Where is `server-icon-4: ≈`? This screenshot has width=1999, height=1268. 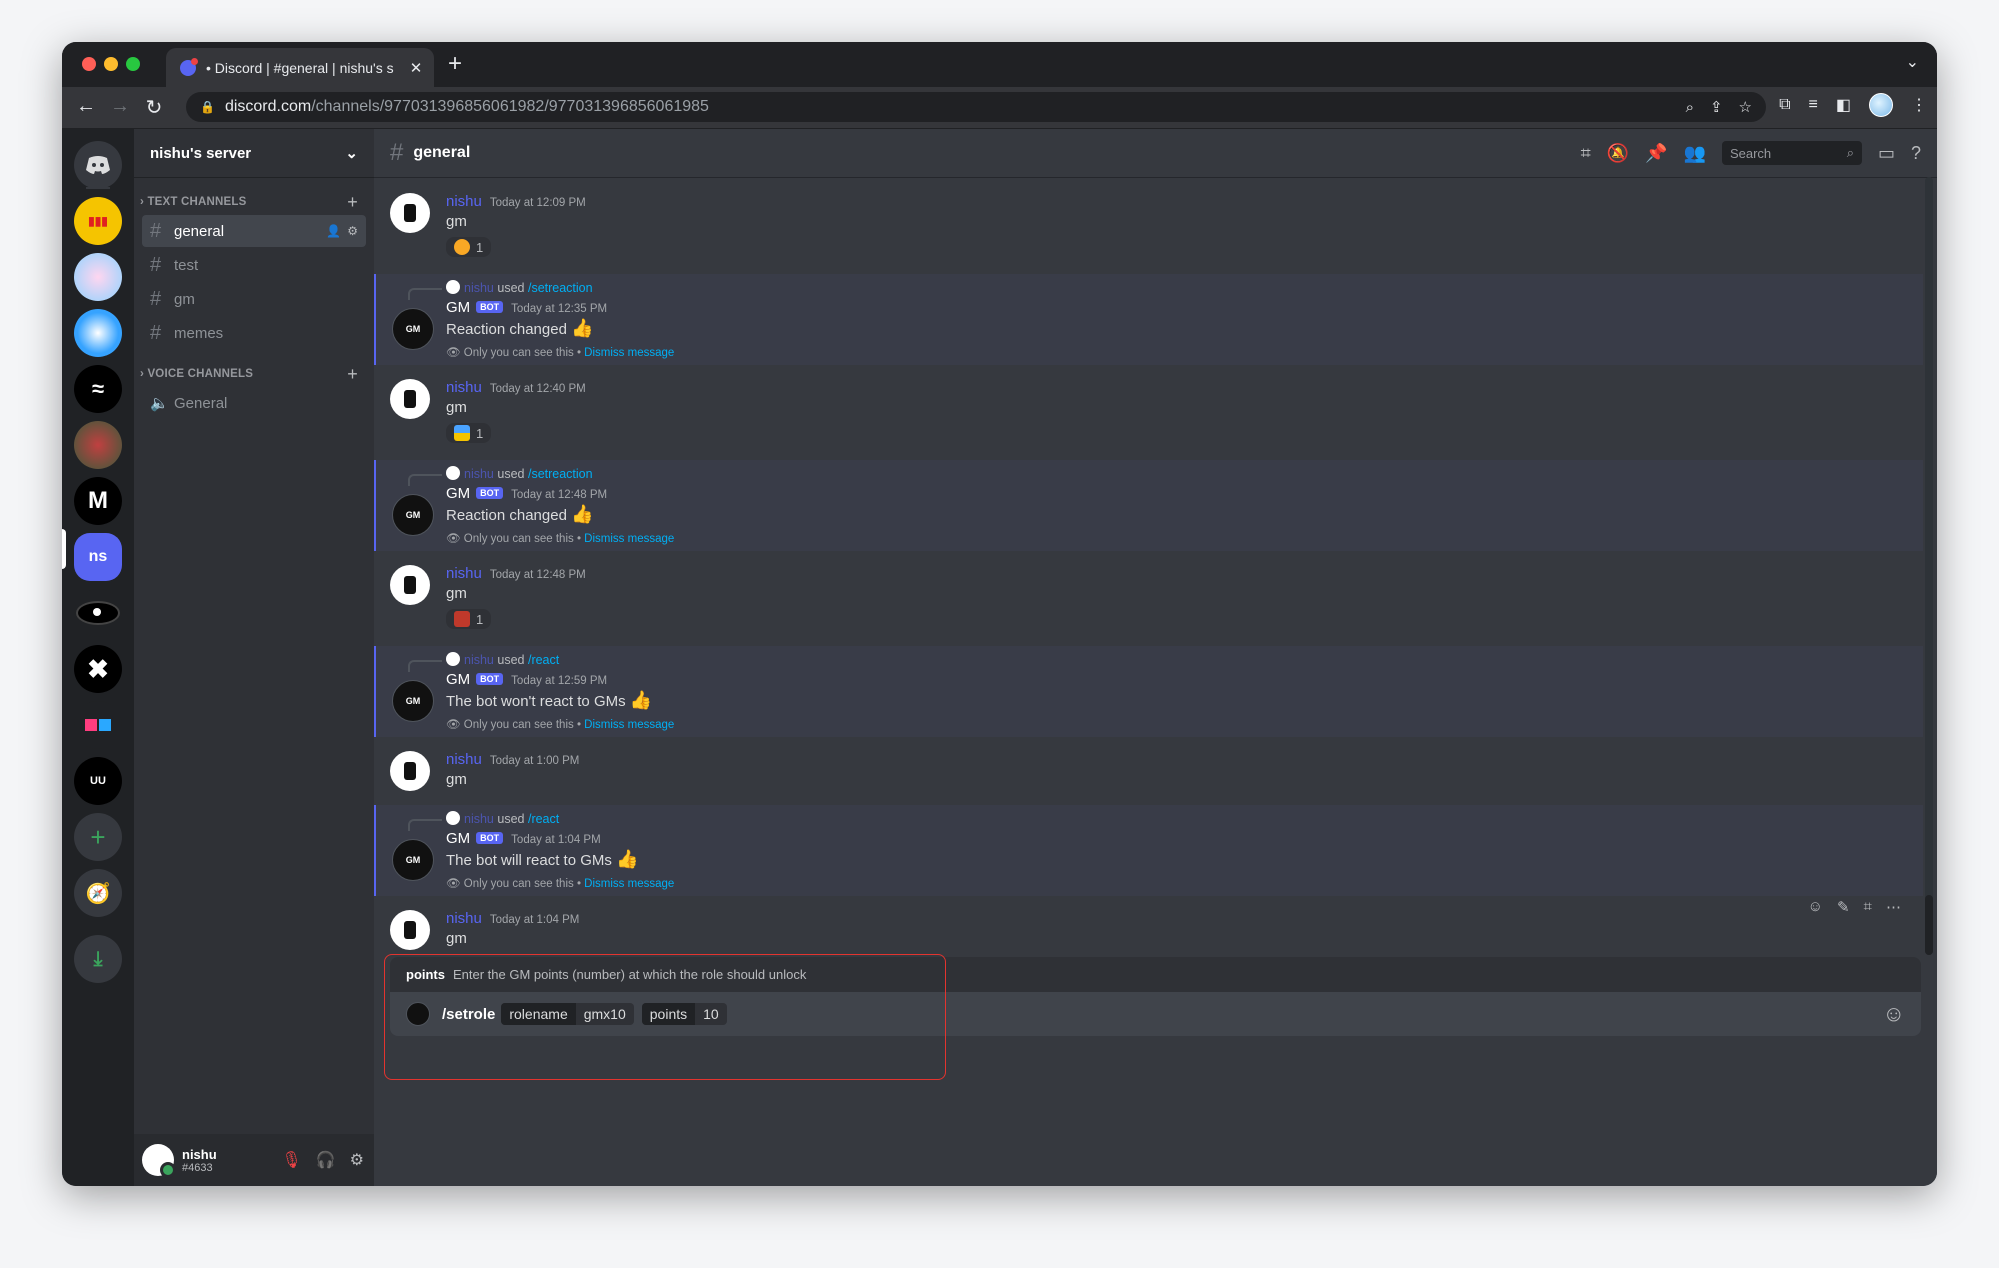 server-icon-4: ≈ is located at coordinates (98, 389).